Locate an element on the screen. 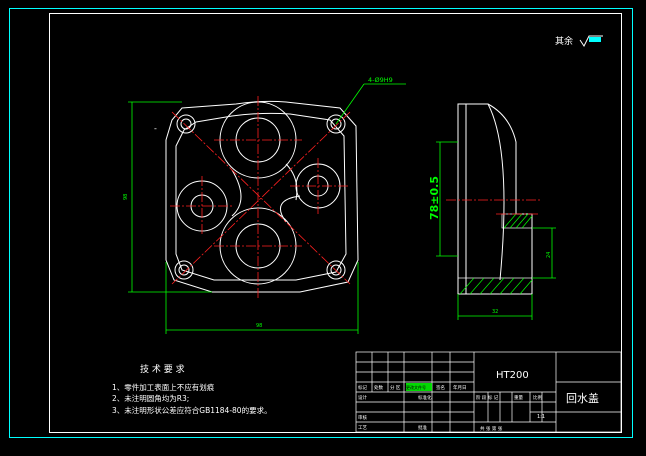  dim-side-bottom-value: 32 is located at coordinates (495, 312).